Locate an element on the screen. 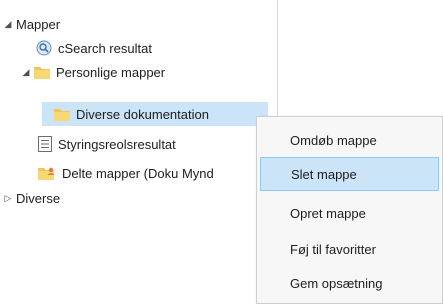 Image resolution: width=443 pixels, height=304 pixels. tree-node-personlige-mapper: ◢ Personlige mapper is located at coordinates (93, 72).